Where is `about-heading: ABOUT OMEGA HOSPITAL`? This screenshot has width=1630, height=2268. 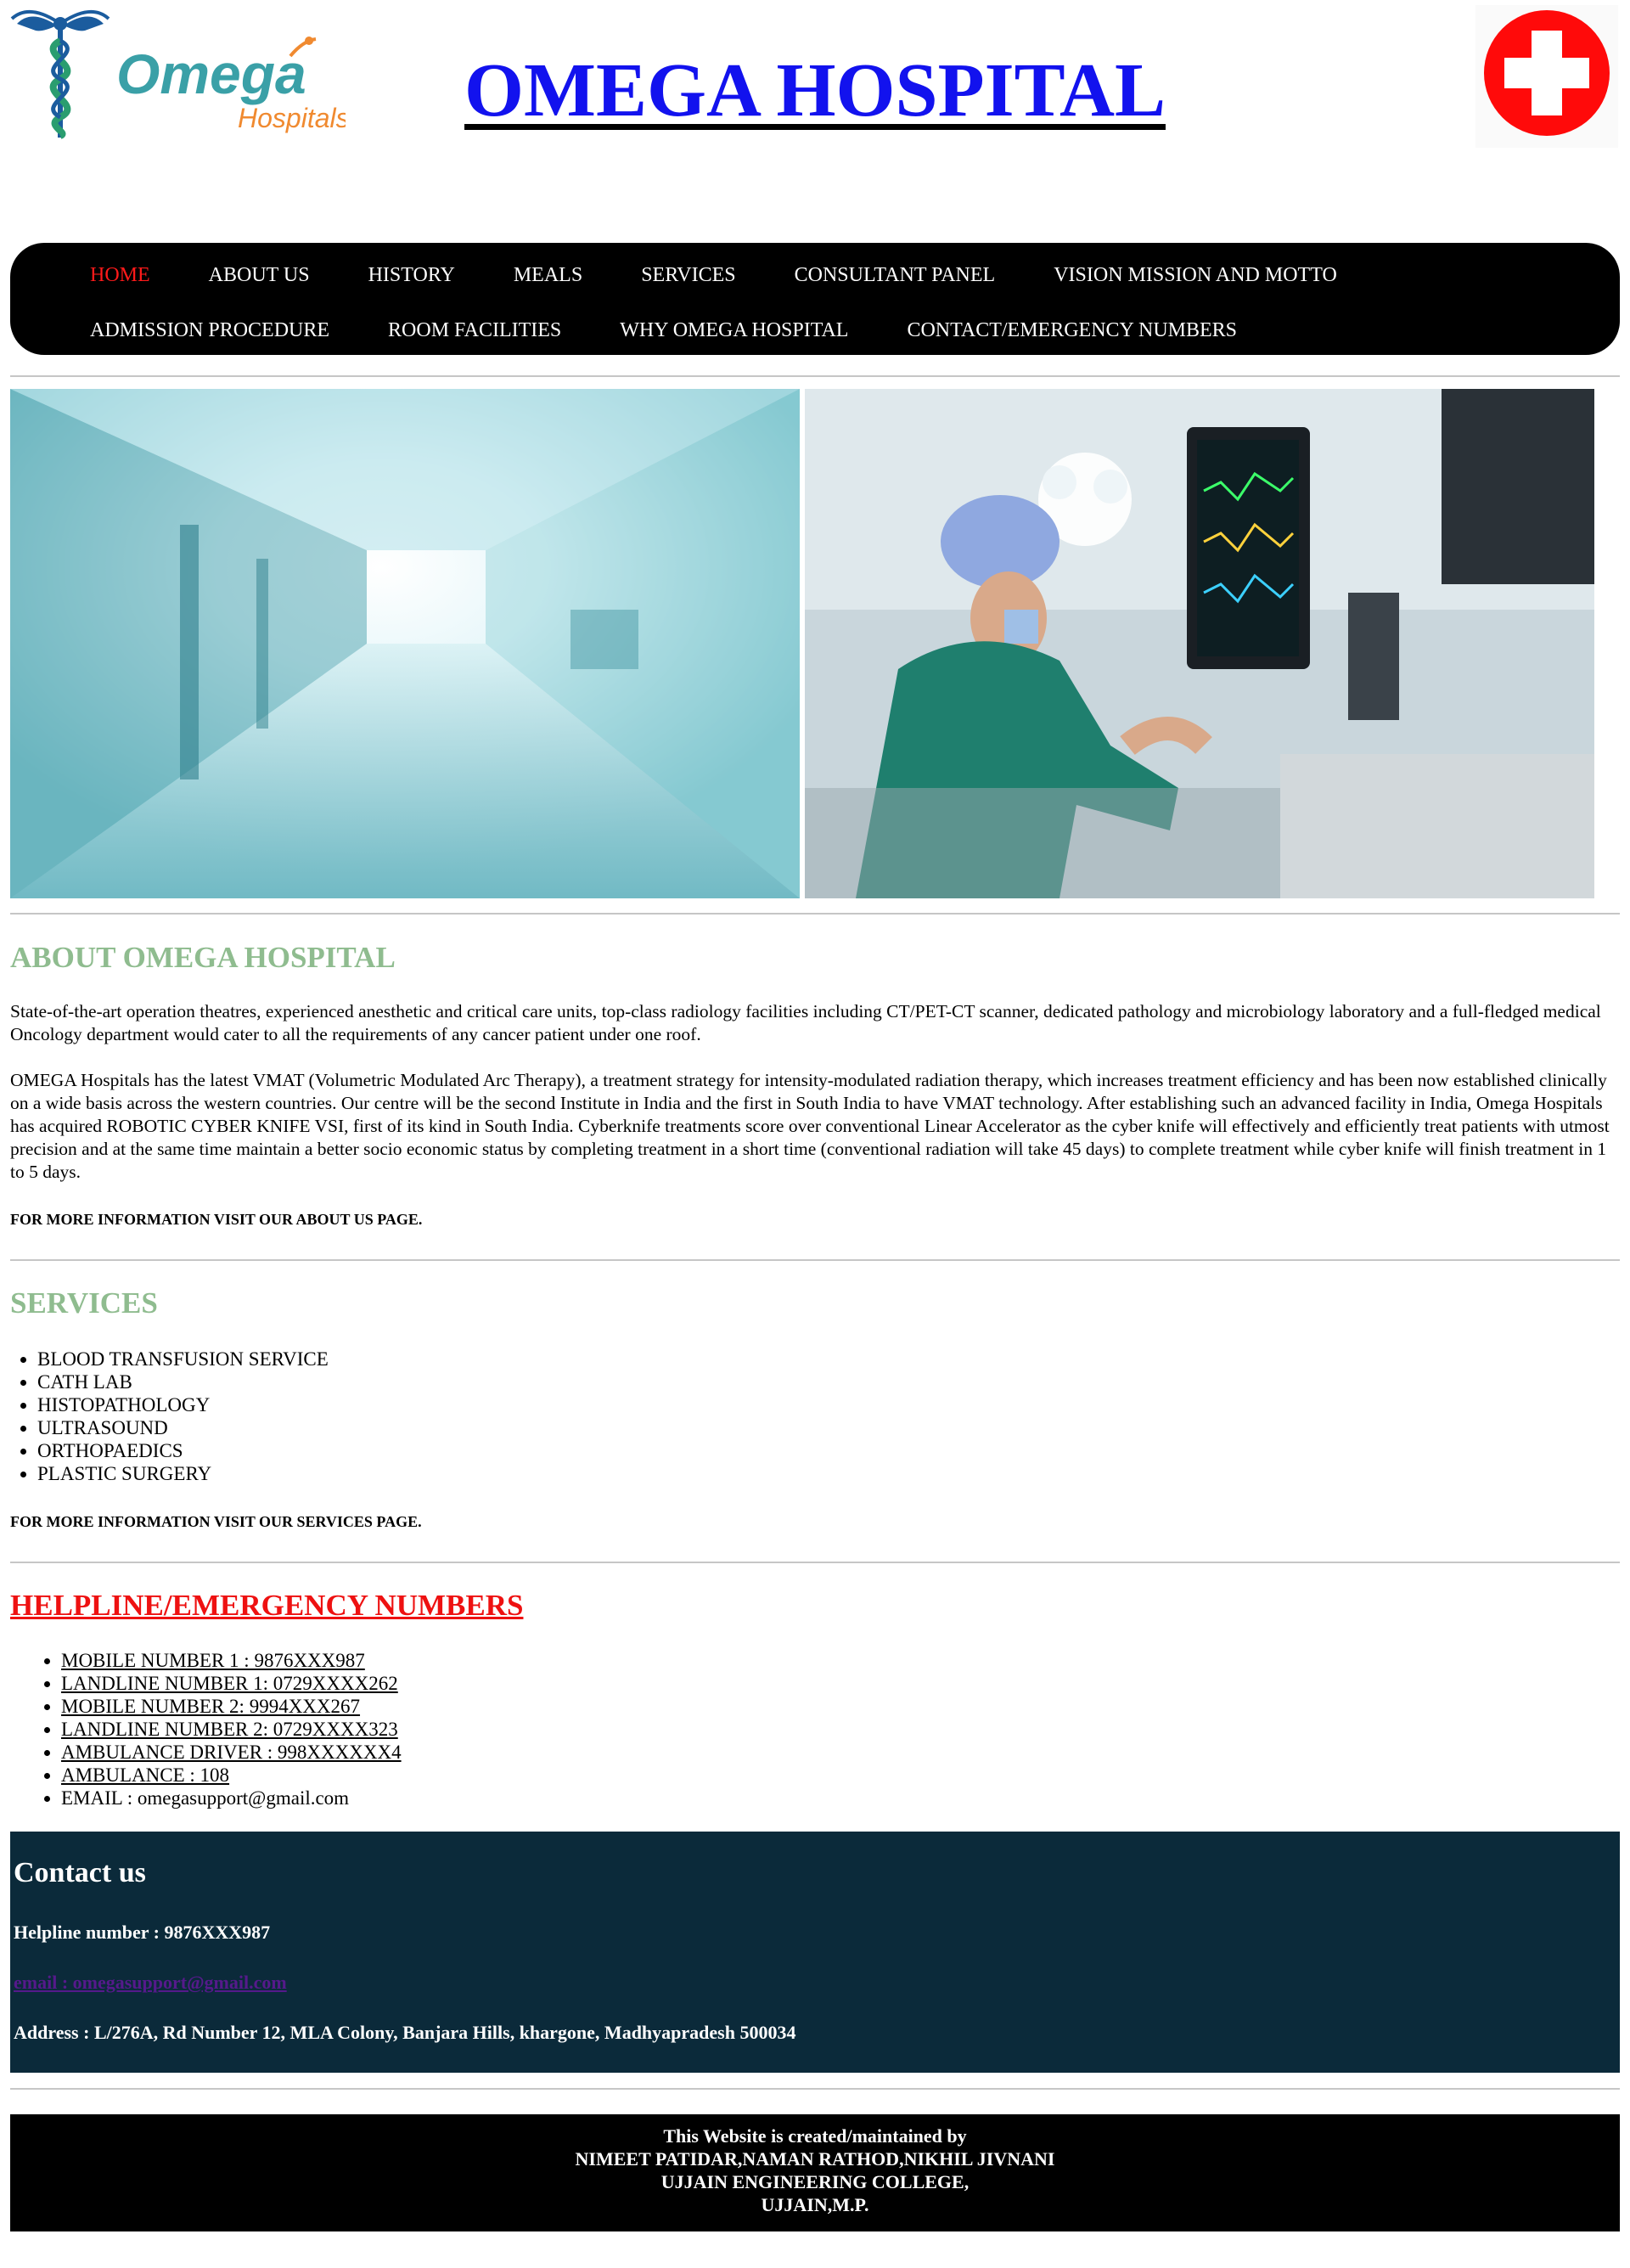
about-heading: ABOUT OMEGA HOSPITAL is located at coordinates (203, 957).